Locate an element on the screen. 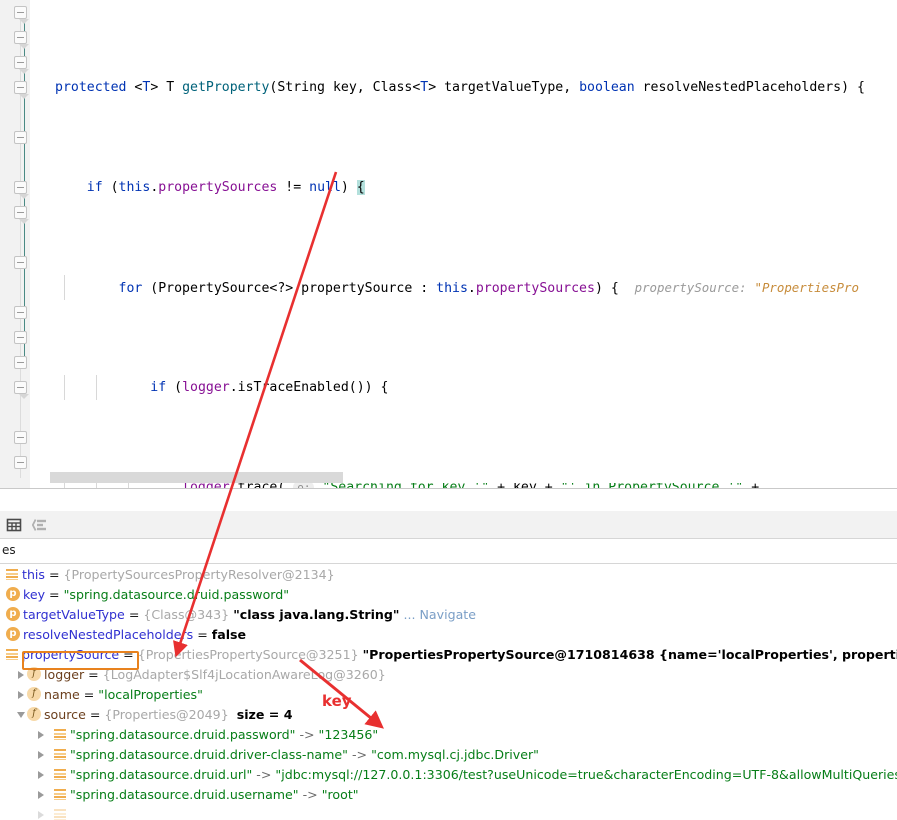 Image resolution: width=897 pixels, height=820 pixels. variable-type: {PropertiesPropertySource@3251} is located at coordinates (248, 654).